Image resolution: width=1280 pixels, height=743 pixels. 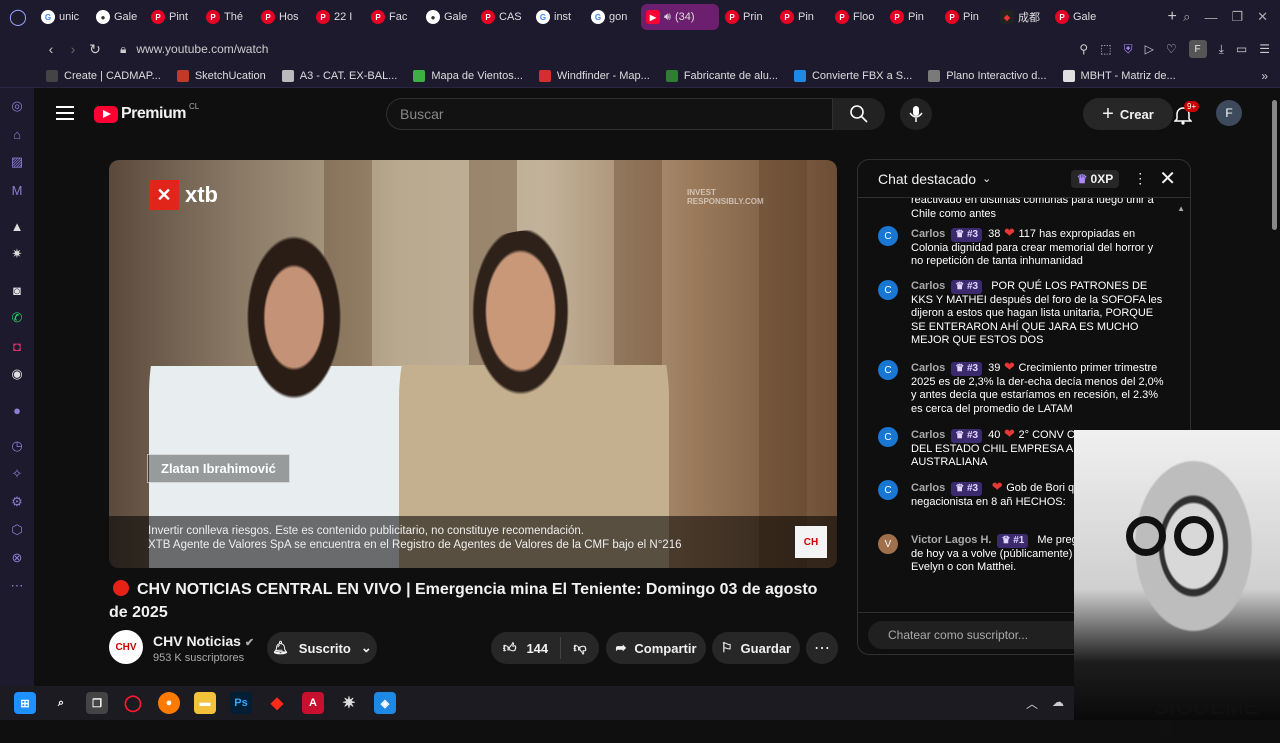 I want to click on sidebar-pen-icon: ▲, so click(x=17, y=226).